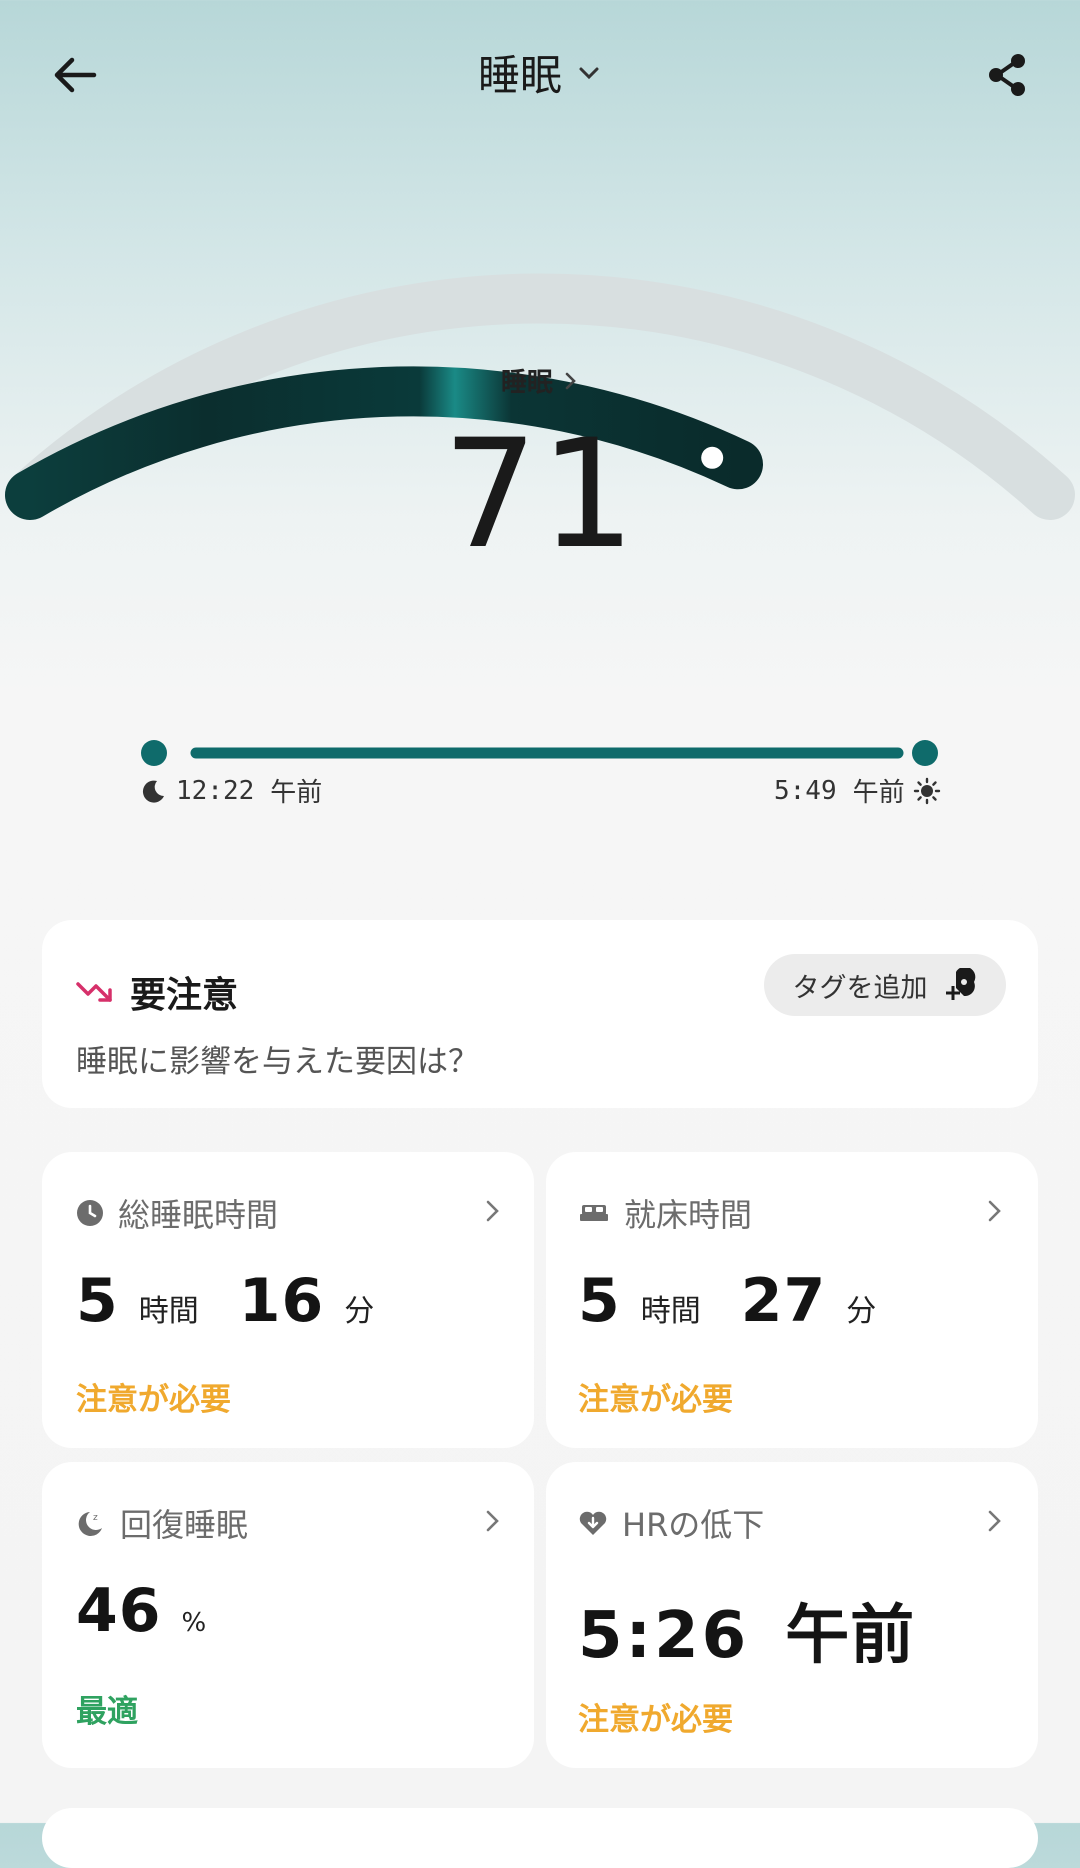  I want to click on metric-label: 総睡眠時間, so click(198, 1215).